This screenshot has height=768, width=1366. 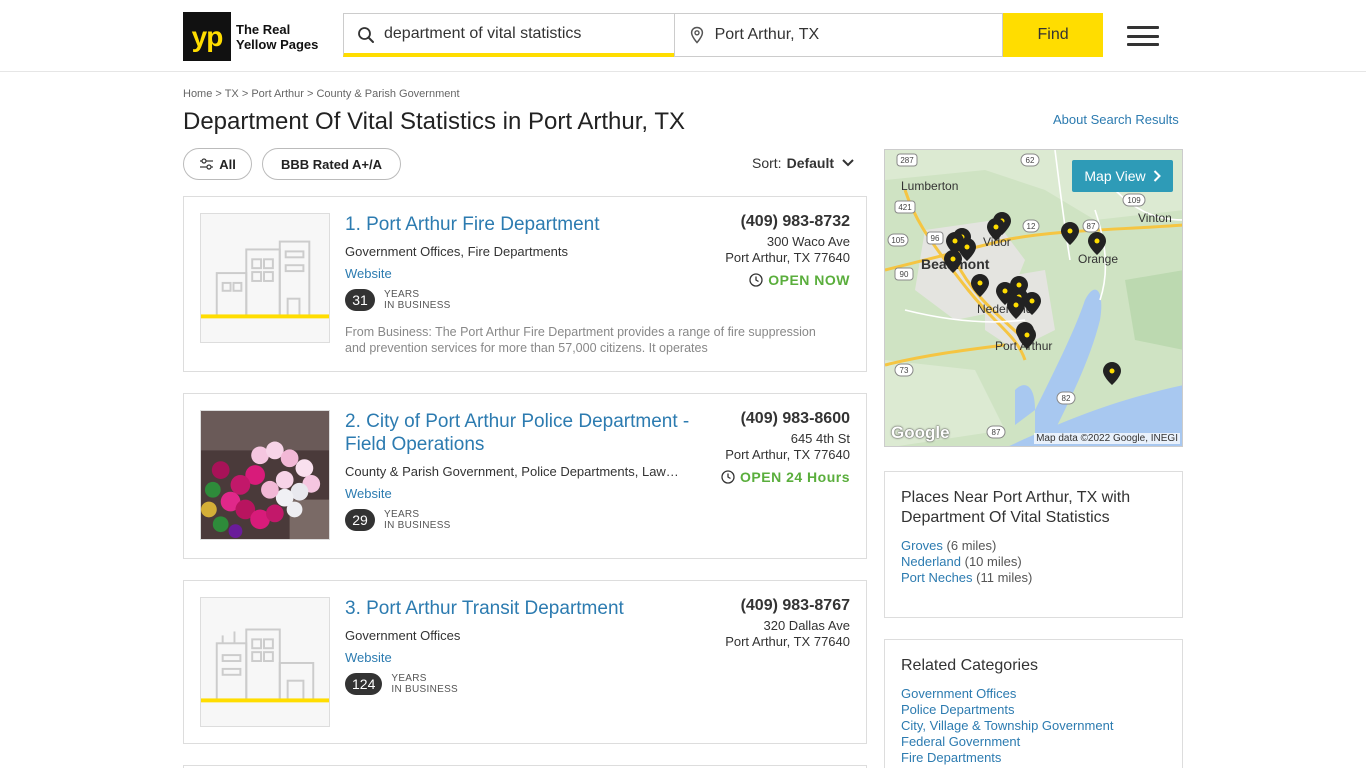 I want to click on chevron-right-icon, so click(x=1157, y=176).